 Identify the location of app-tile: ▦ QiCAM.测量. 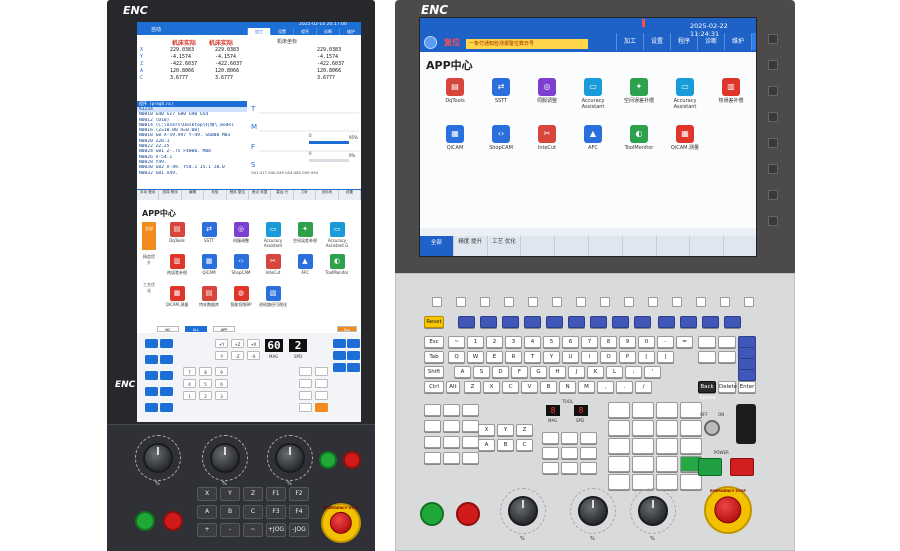
(685, 145).